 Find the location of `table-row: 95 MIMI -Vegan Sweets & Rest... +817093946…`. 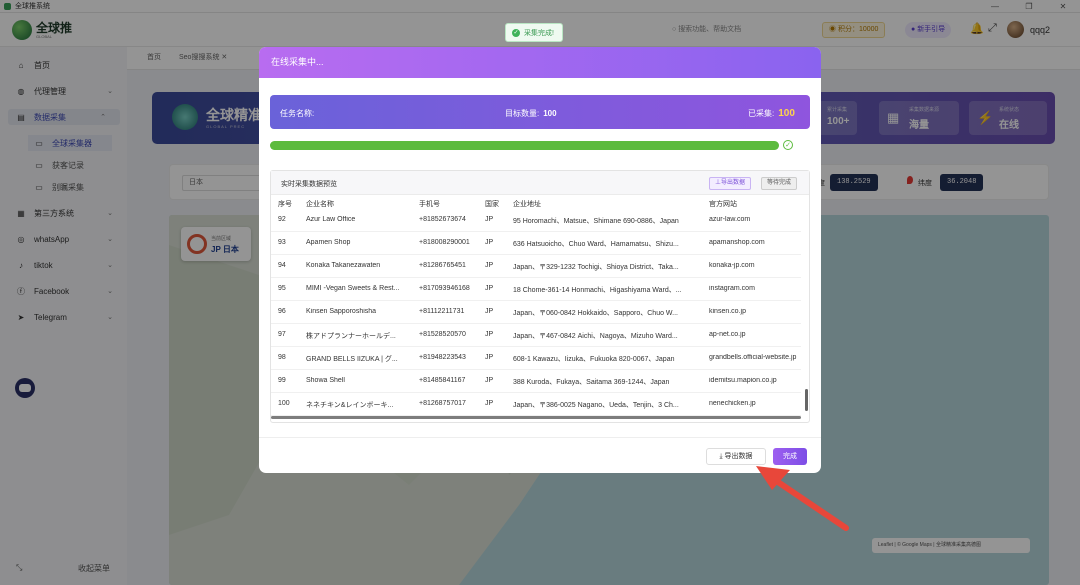

table-row: 95 MIMI -Vegan Sweets & Rest... +817093946… is located at coordinates (536, 289).